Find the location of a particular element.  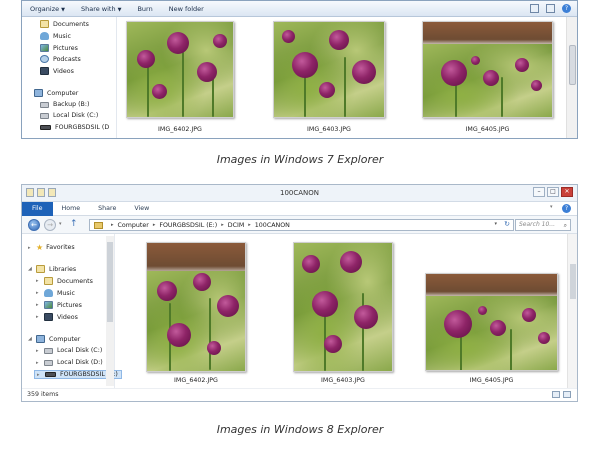

back-button: ← is located at coordinates (34, 225).